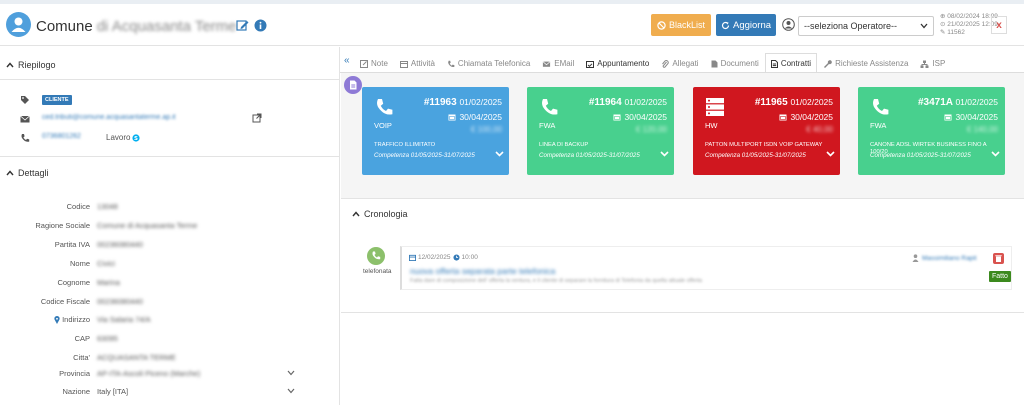 Image resolution: width=1024 pixels, height=405 pixels. I want to click on history-operator: Massimiliano Rapit, so click(944, 258).